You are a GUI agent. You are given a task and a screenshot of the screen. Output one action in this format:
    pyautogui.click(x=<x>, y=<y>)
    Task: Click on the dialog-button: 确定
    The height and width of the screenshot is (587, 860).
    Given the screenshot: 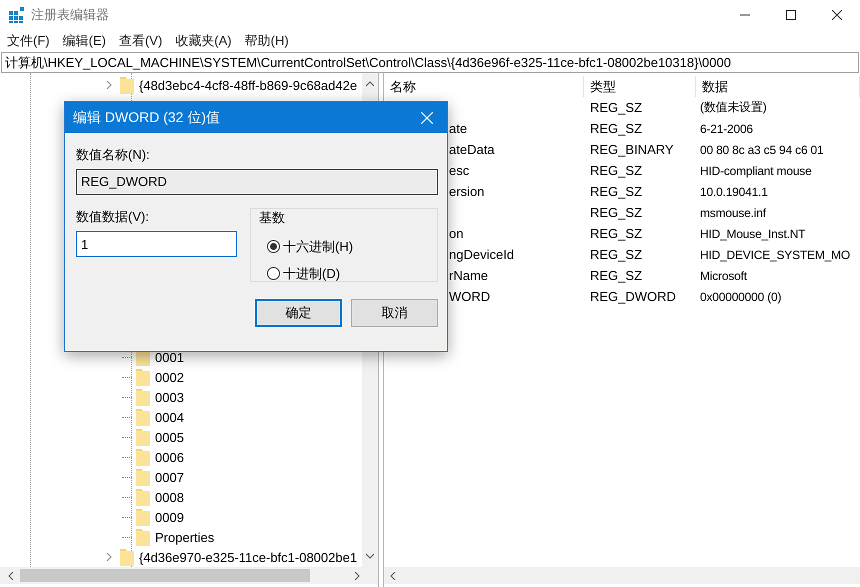 What is the action you would take?
    pyautogui.click(x=298, y=313)
    